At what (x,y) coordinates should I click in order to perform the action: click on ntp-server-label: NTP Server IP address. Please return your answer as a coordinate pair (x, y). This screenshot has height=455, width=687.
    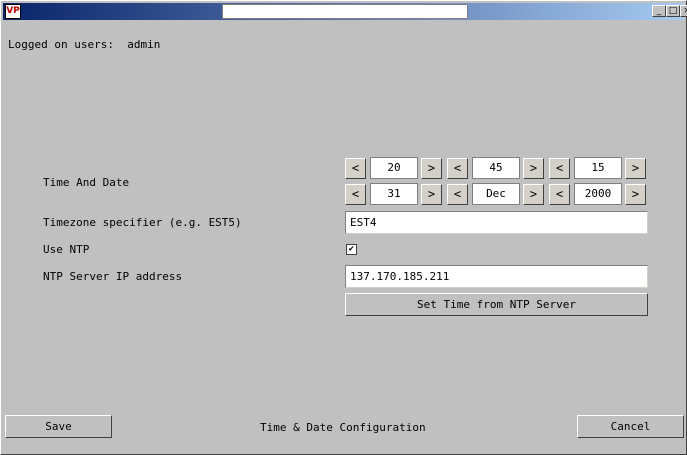
    Looking at the image, I should click on (113, 276).